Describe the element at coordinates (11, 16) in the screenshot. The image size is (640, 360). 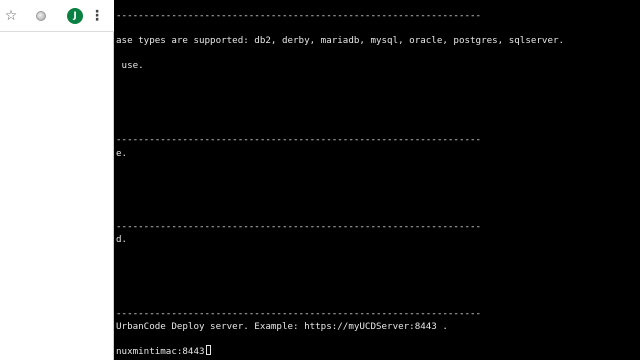
I see `bookmark-star-icon: ☆` at that location.